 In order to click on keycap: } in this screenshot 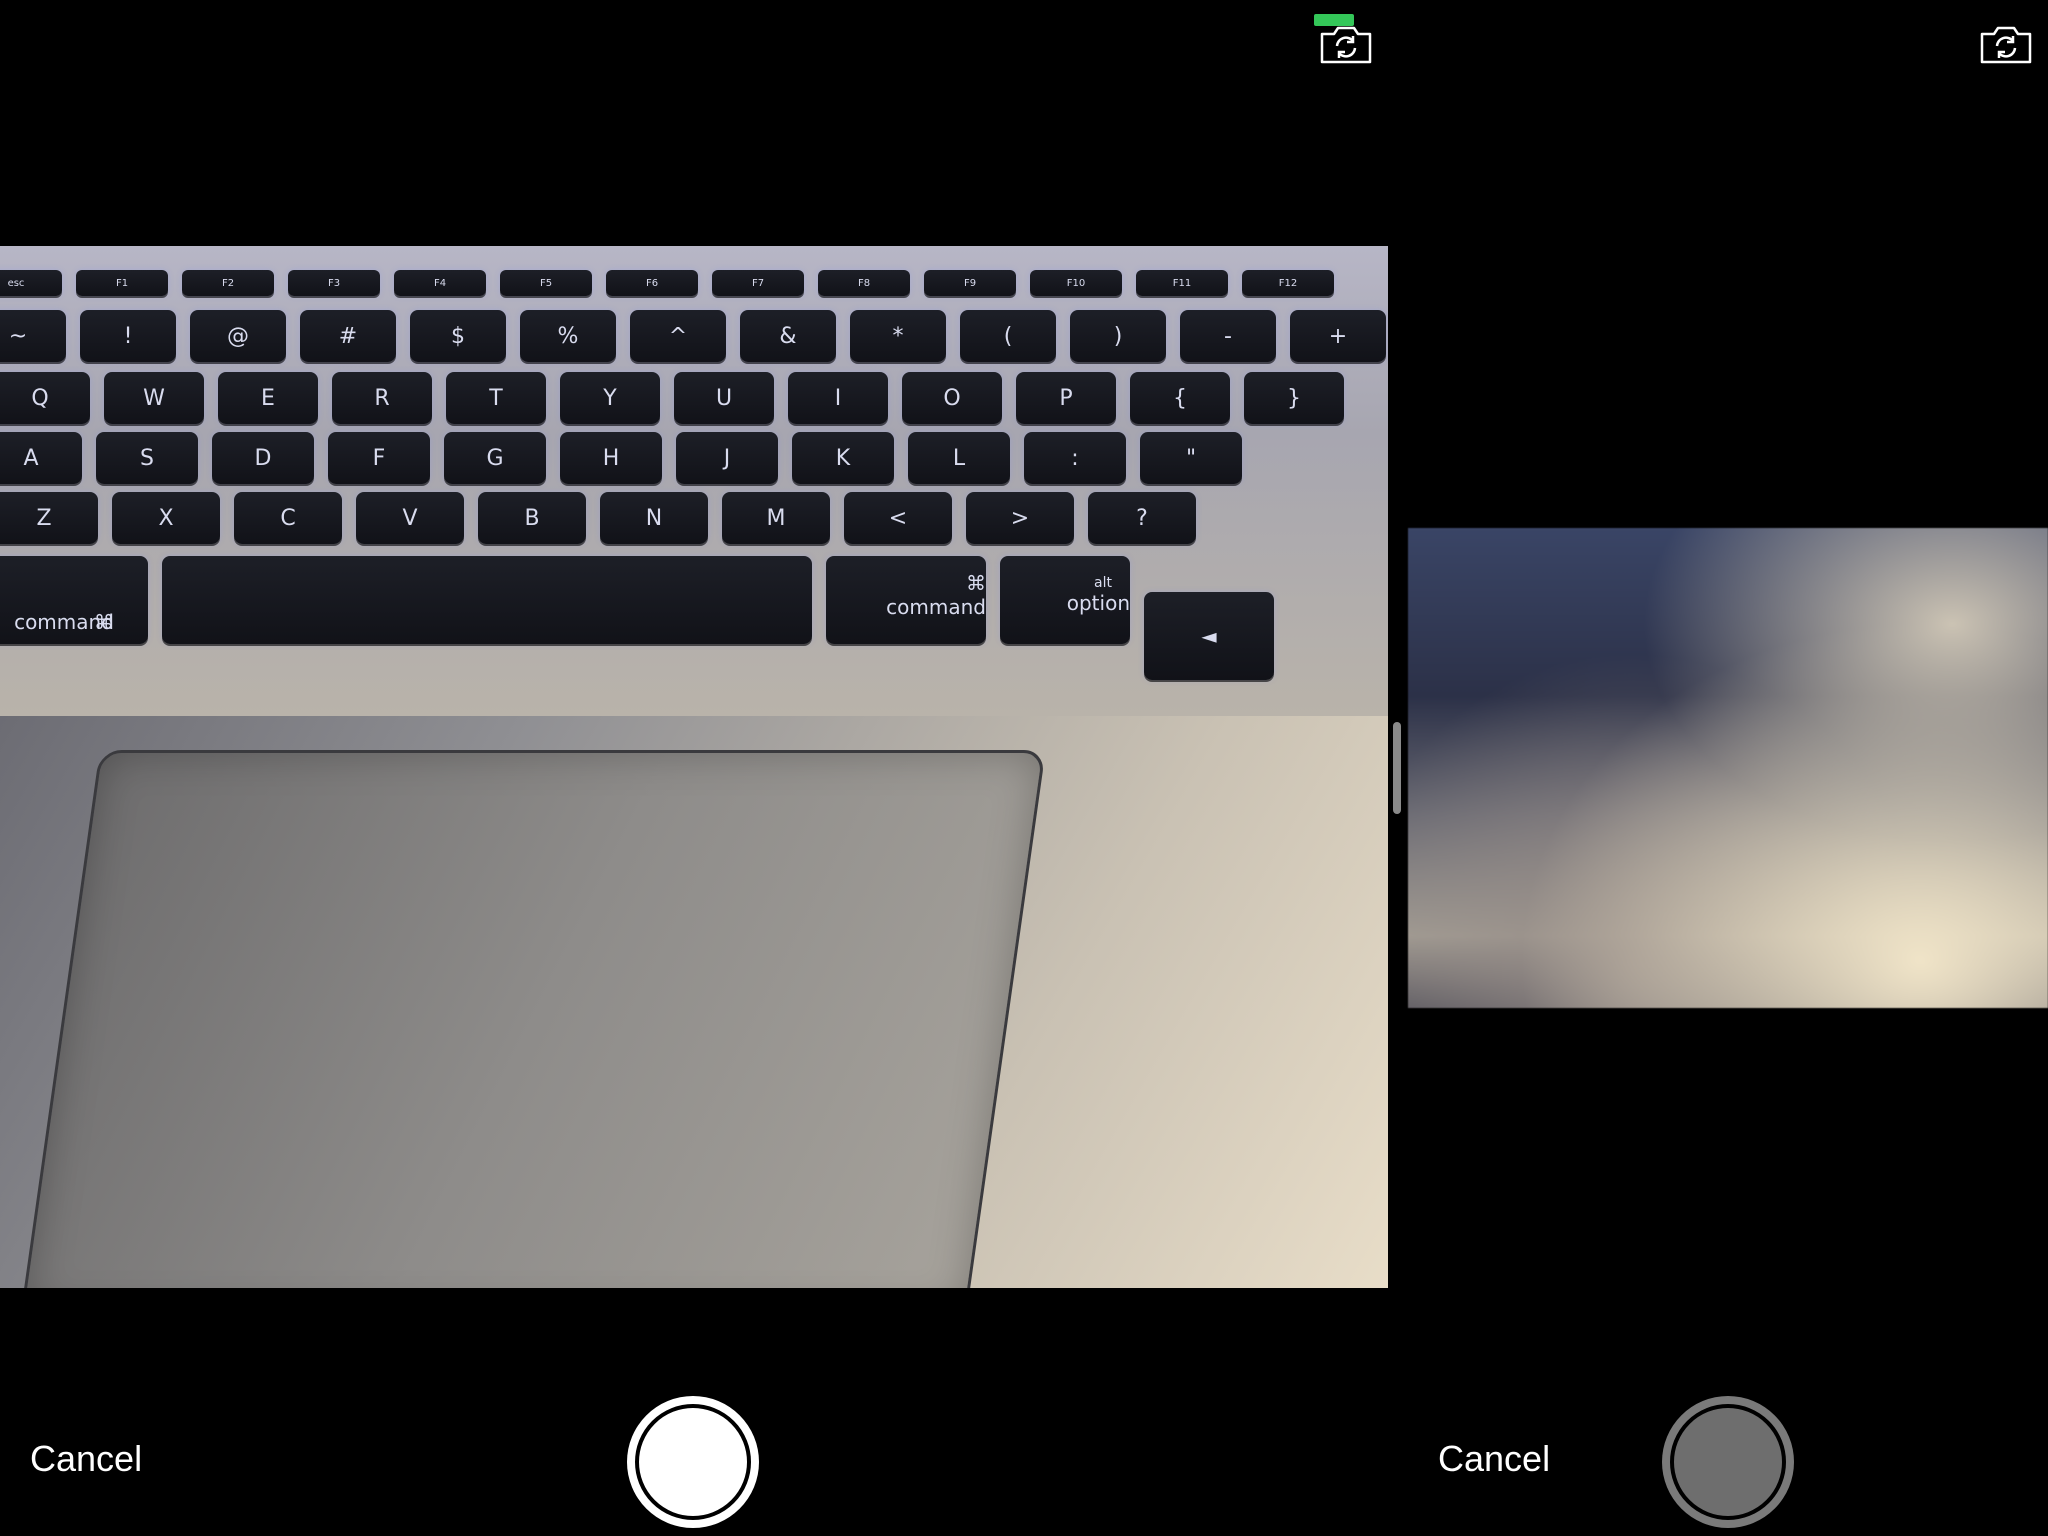, I will do `click(1294, 398)`.